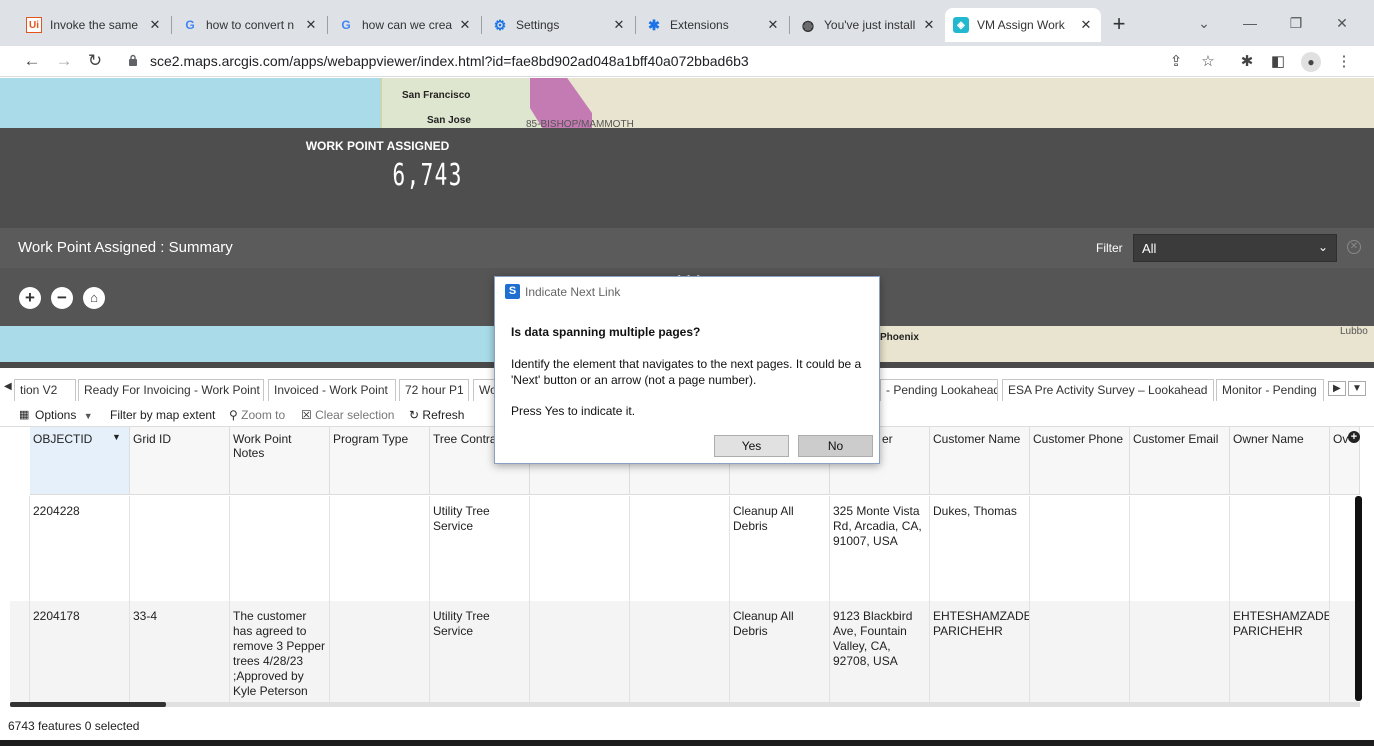 This screenshot has height=746, width=1374. What do you see at coordinates (64, 61) in the screenshot?
I see `forward-arrow-icon: →` at bounding box center [64, 61].